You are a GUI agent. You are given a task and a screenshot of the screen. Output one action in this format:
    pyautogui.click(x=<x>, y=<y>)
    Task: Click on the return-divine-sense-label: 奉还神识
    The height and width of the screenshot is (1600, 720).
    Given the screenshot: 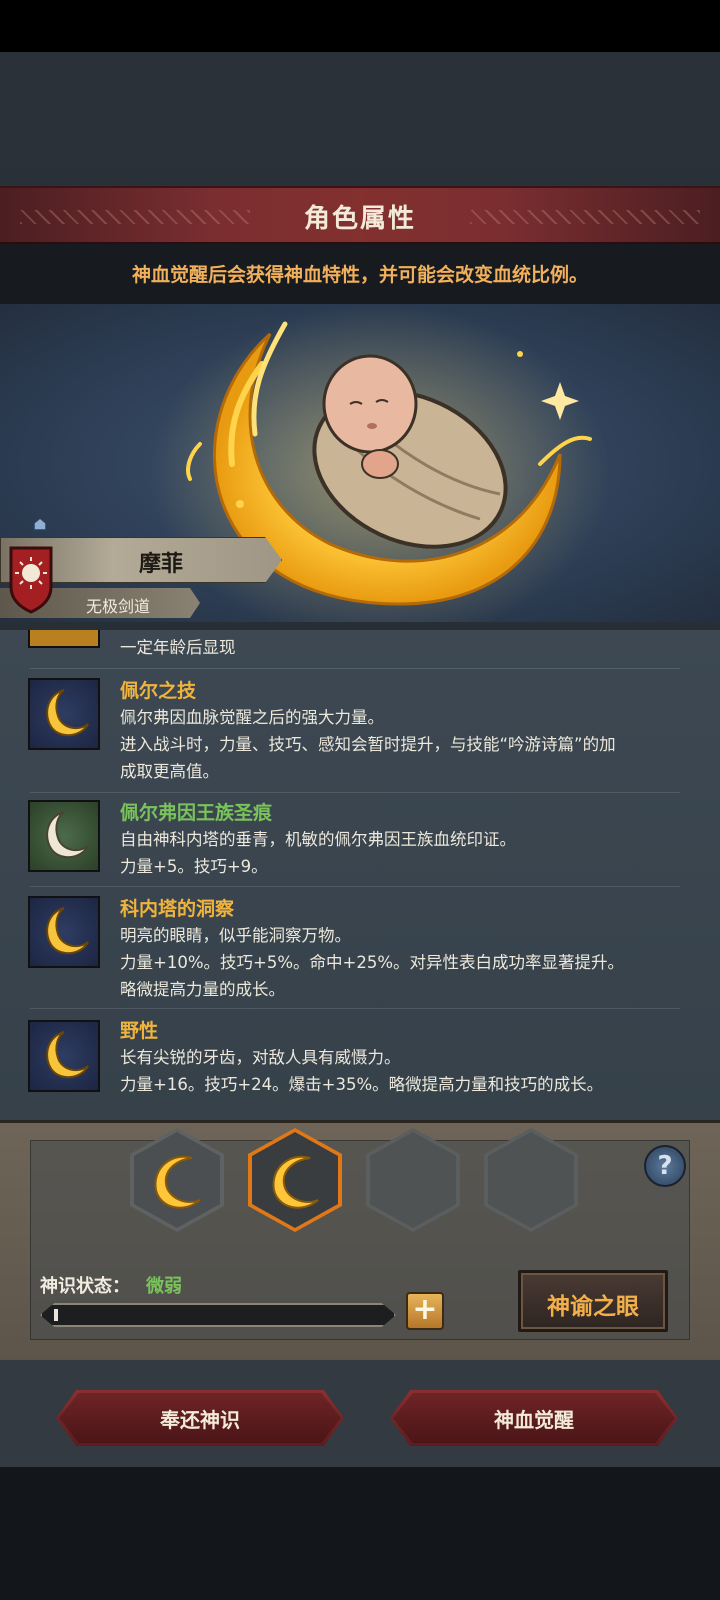 What is the action you would take?
    pyautogui.click(x=200, y=1420)
    